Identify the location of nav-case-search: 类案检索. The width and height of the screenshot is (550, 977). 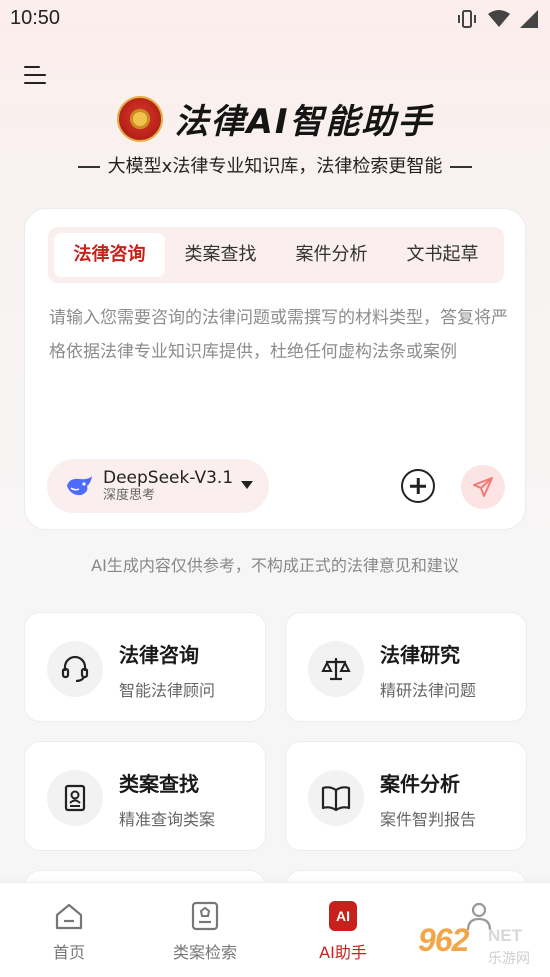
(205, 931).